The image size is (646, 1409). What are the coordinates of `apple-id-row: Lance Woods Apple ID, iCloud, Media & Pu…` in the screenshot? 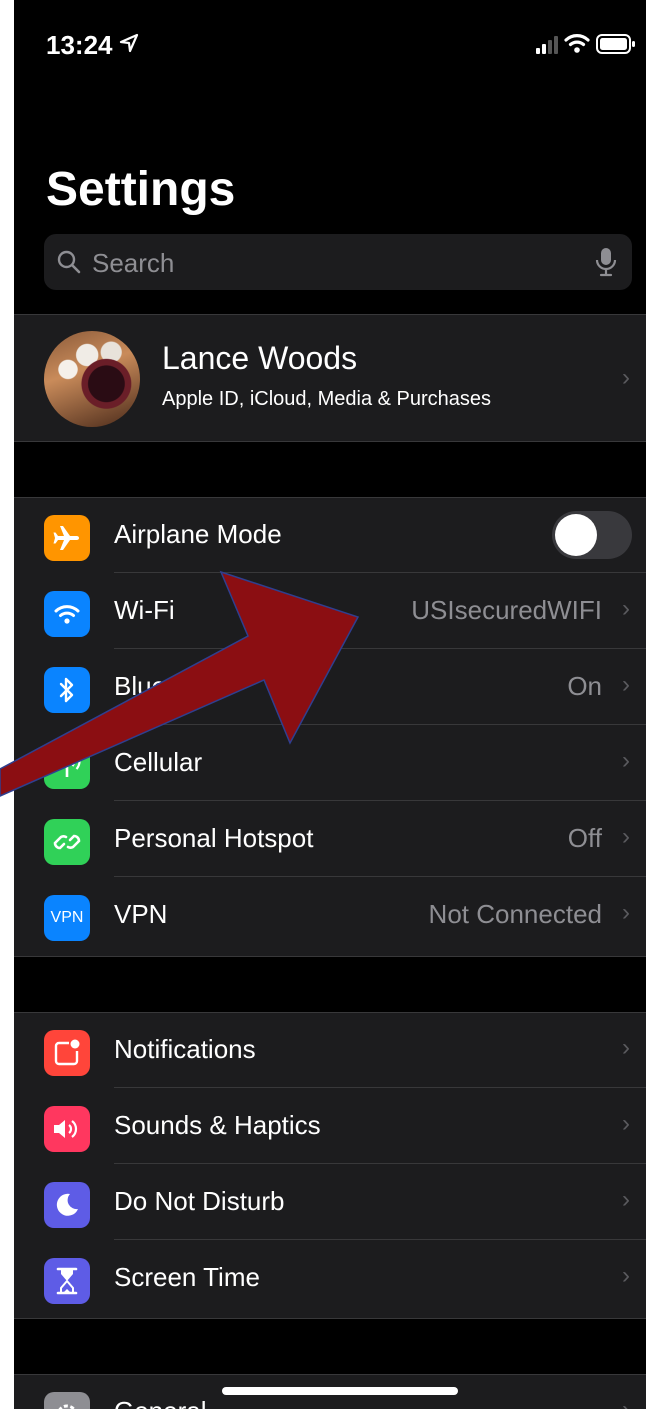 It's located at (330, 378).